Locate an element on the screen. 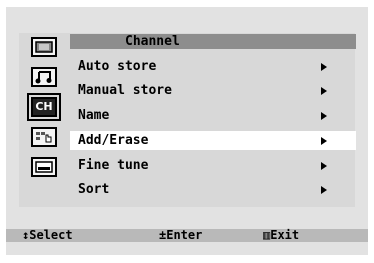 Image resolution: width=374 pixels, height=263 pixels. tv-picture-icon is located at coordinates (44, 46).